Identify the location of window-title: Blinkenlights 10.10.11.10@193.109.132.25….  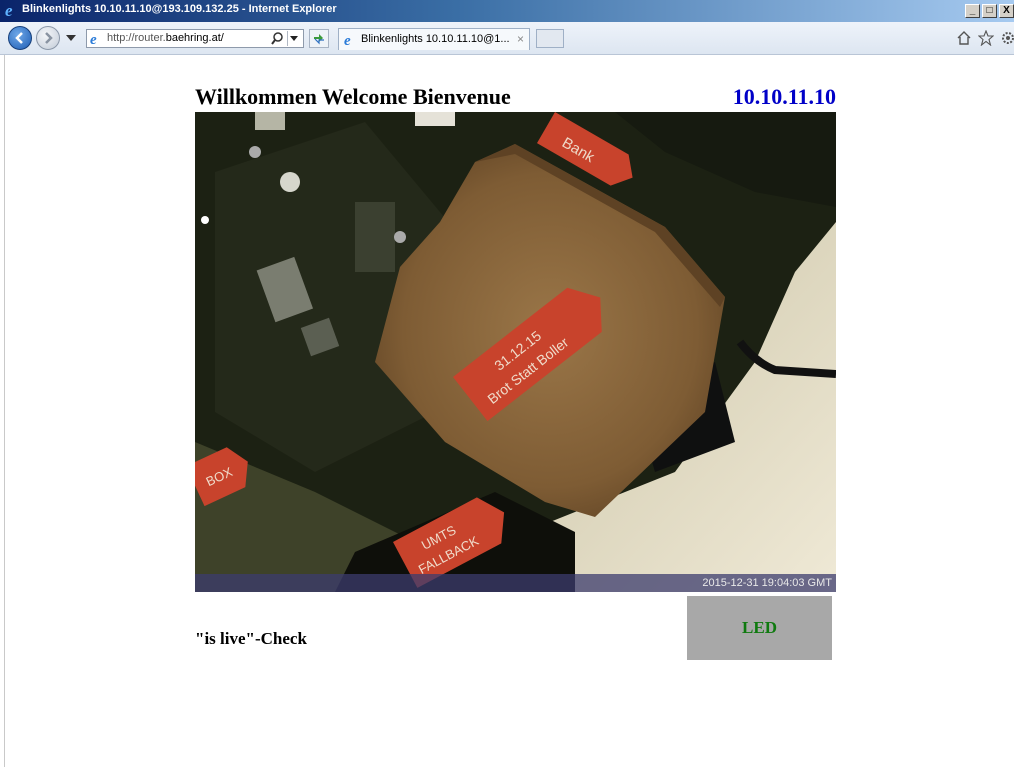
(179, 9).